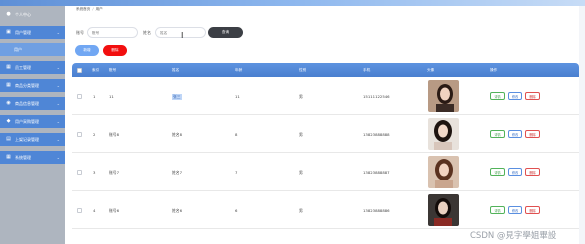 This screenshot has height=244, width=585. I want to click on sidebar-item-purchase-management: ◆ 用户采购管理 ⌄, so click(32, 121).